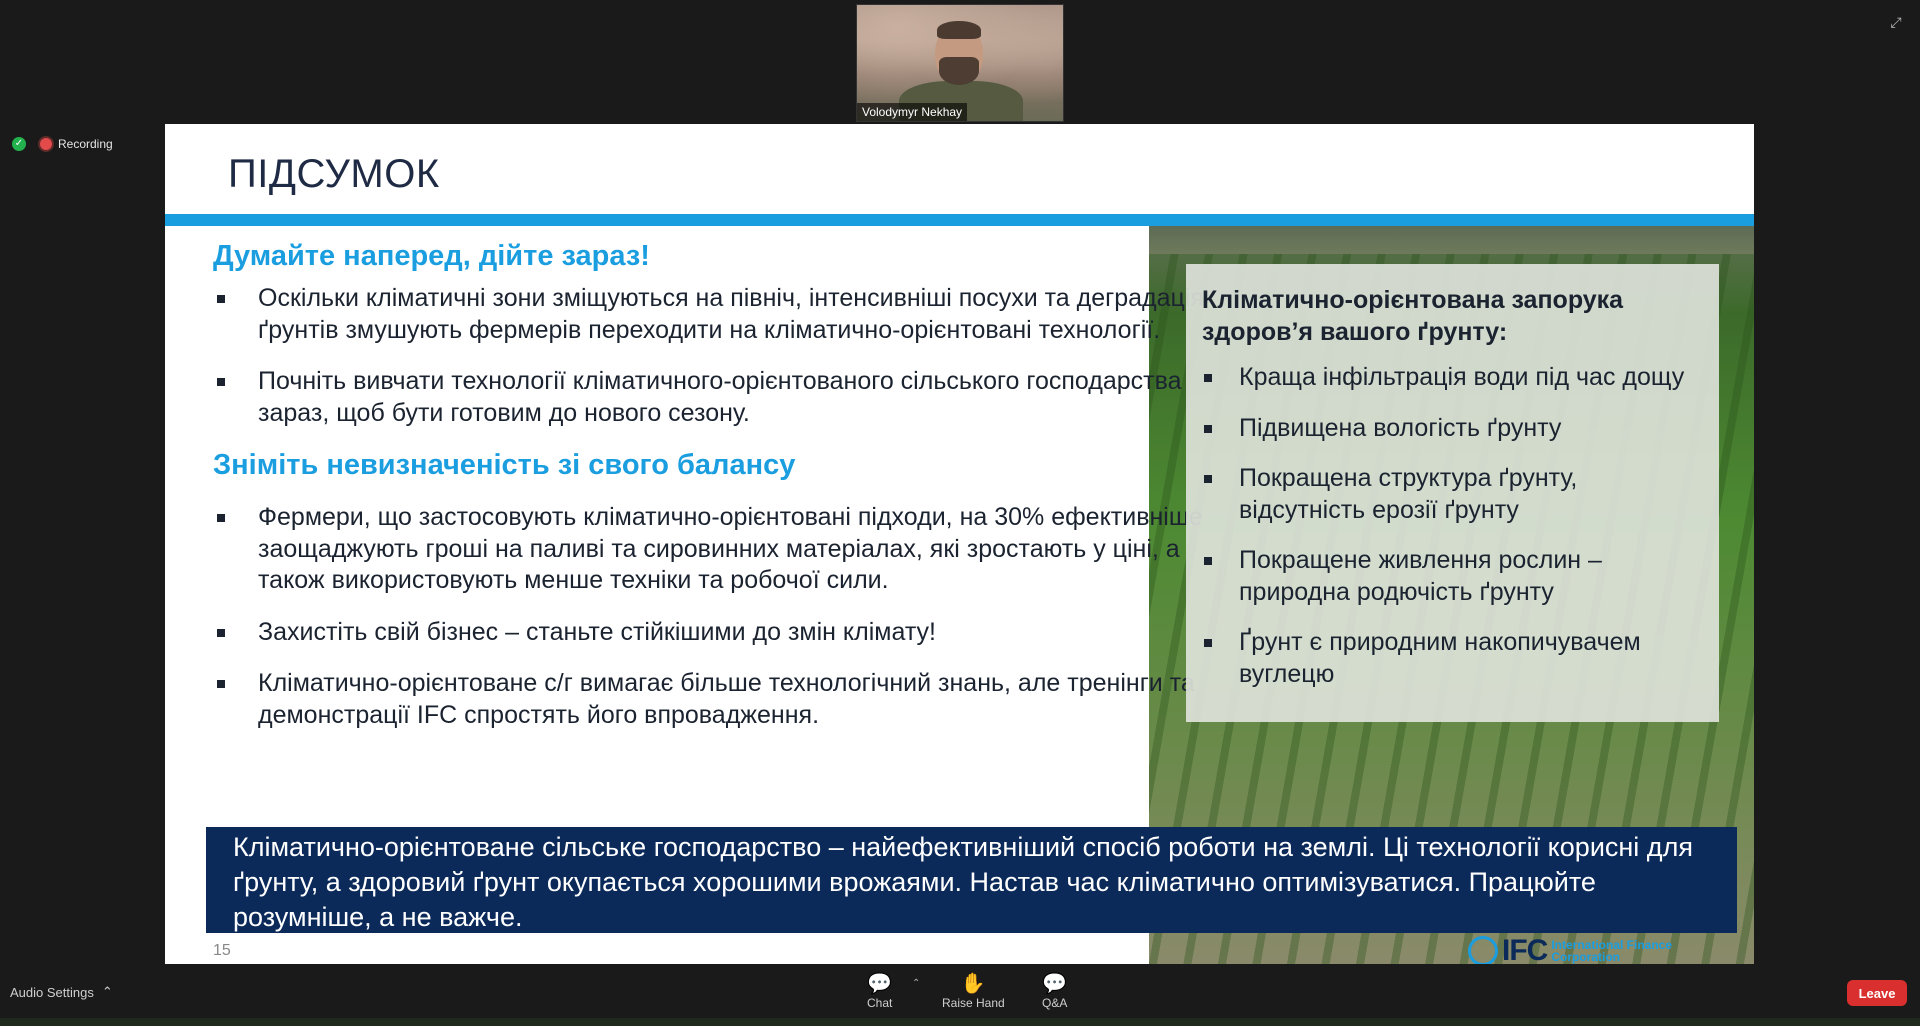 Image resolution: width=1920 pixels, height=1026 pixels. I want to click on ifc-logo: IFC International Finance Corporation, so click(1574, 949).